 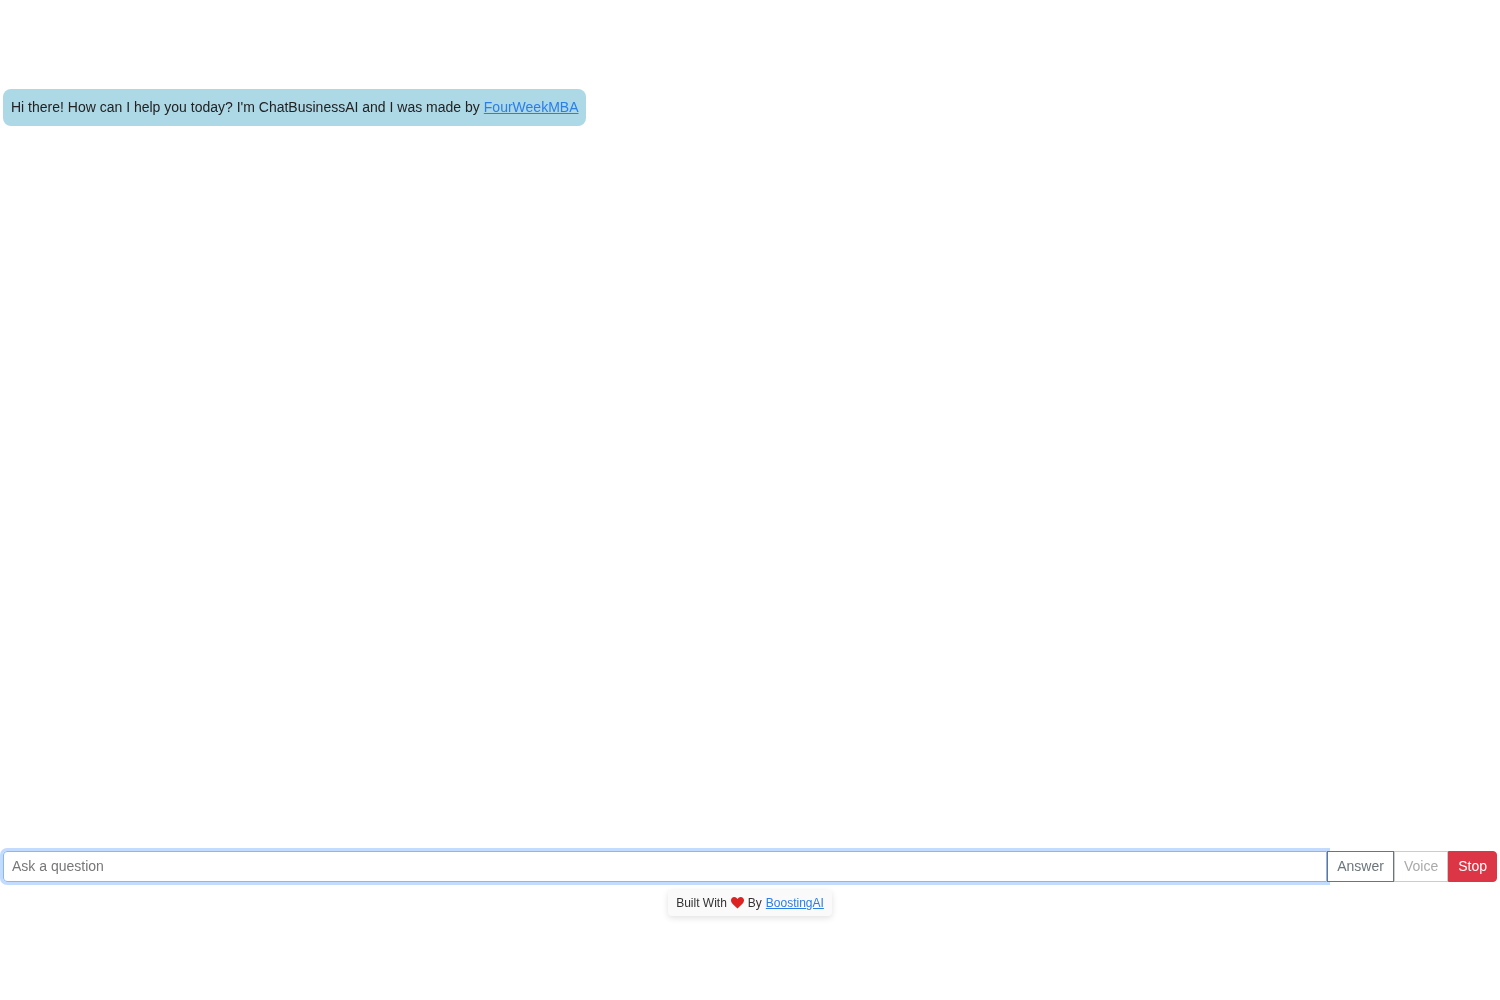 What do you see at coordinates (754, 903) in the screenshot?
I see `footer-text: By` at bounding box center [754, 903].